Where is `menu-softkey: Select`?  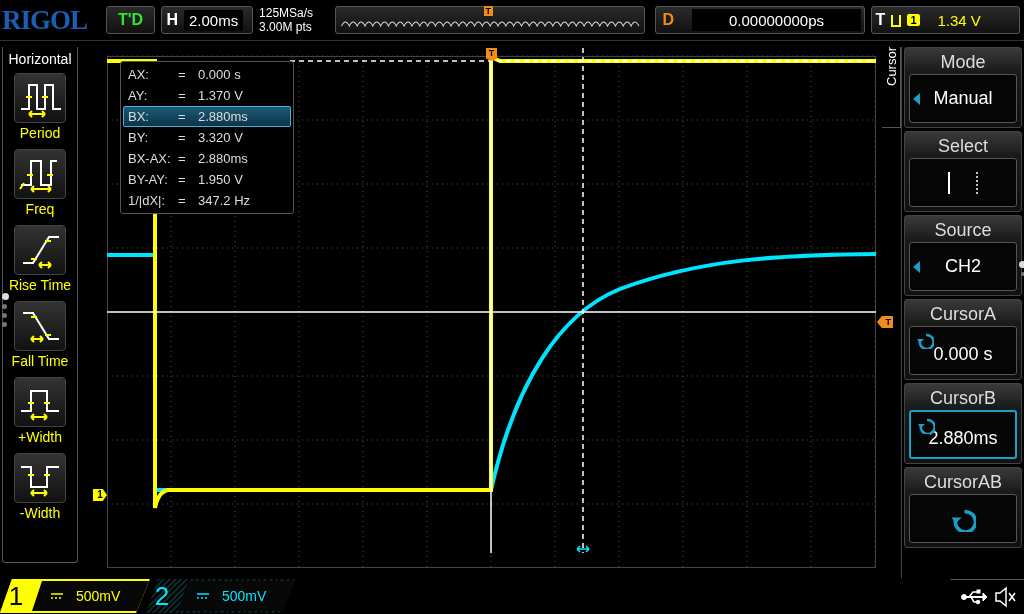 menu-softkey: Select is located at coordinates (963, 171).